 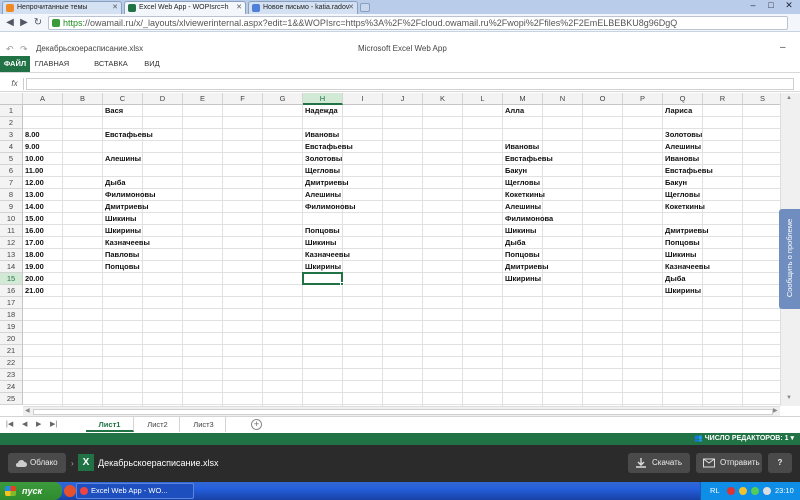 I want to click on tab-file: ФАЙЛ, so click(x=15, y=64).